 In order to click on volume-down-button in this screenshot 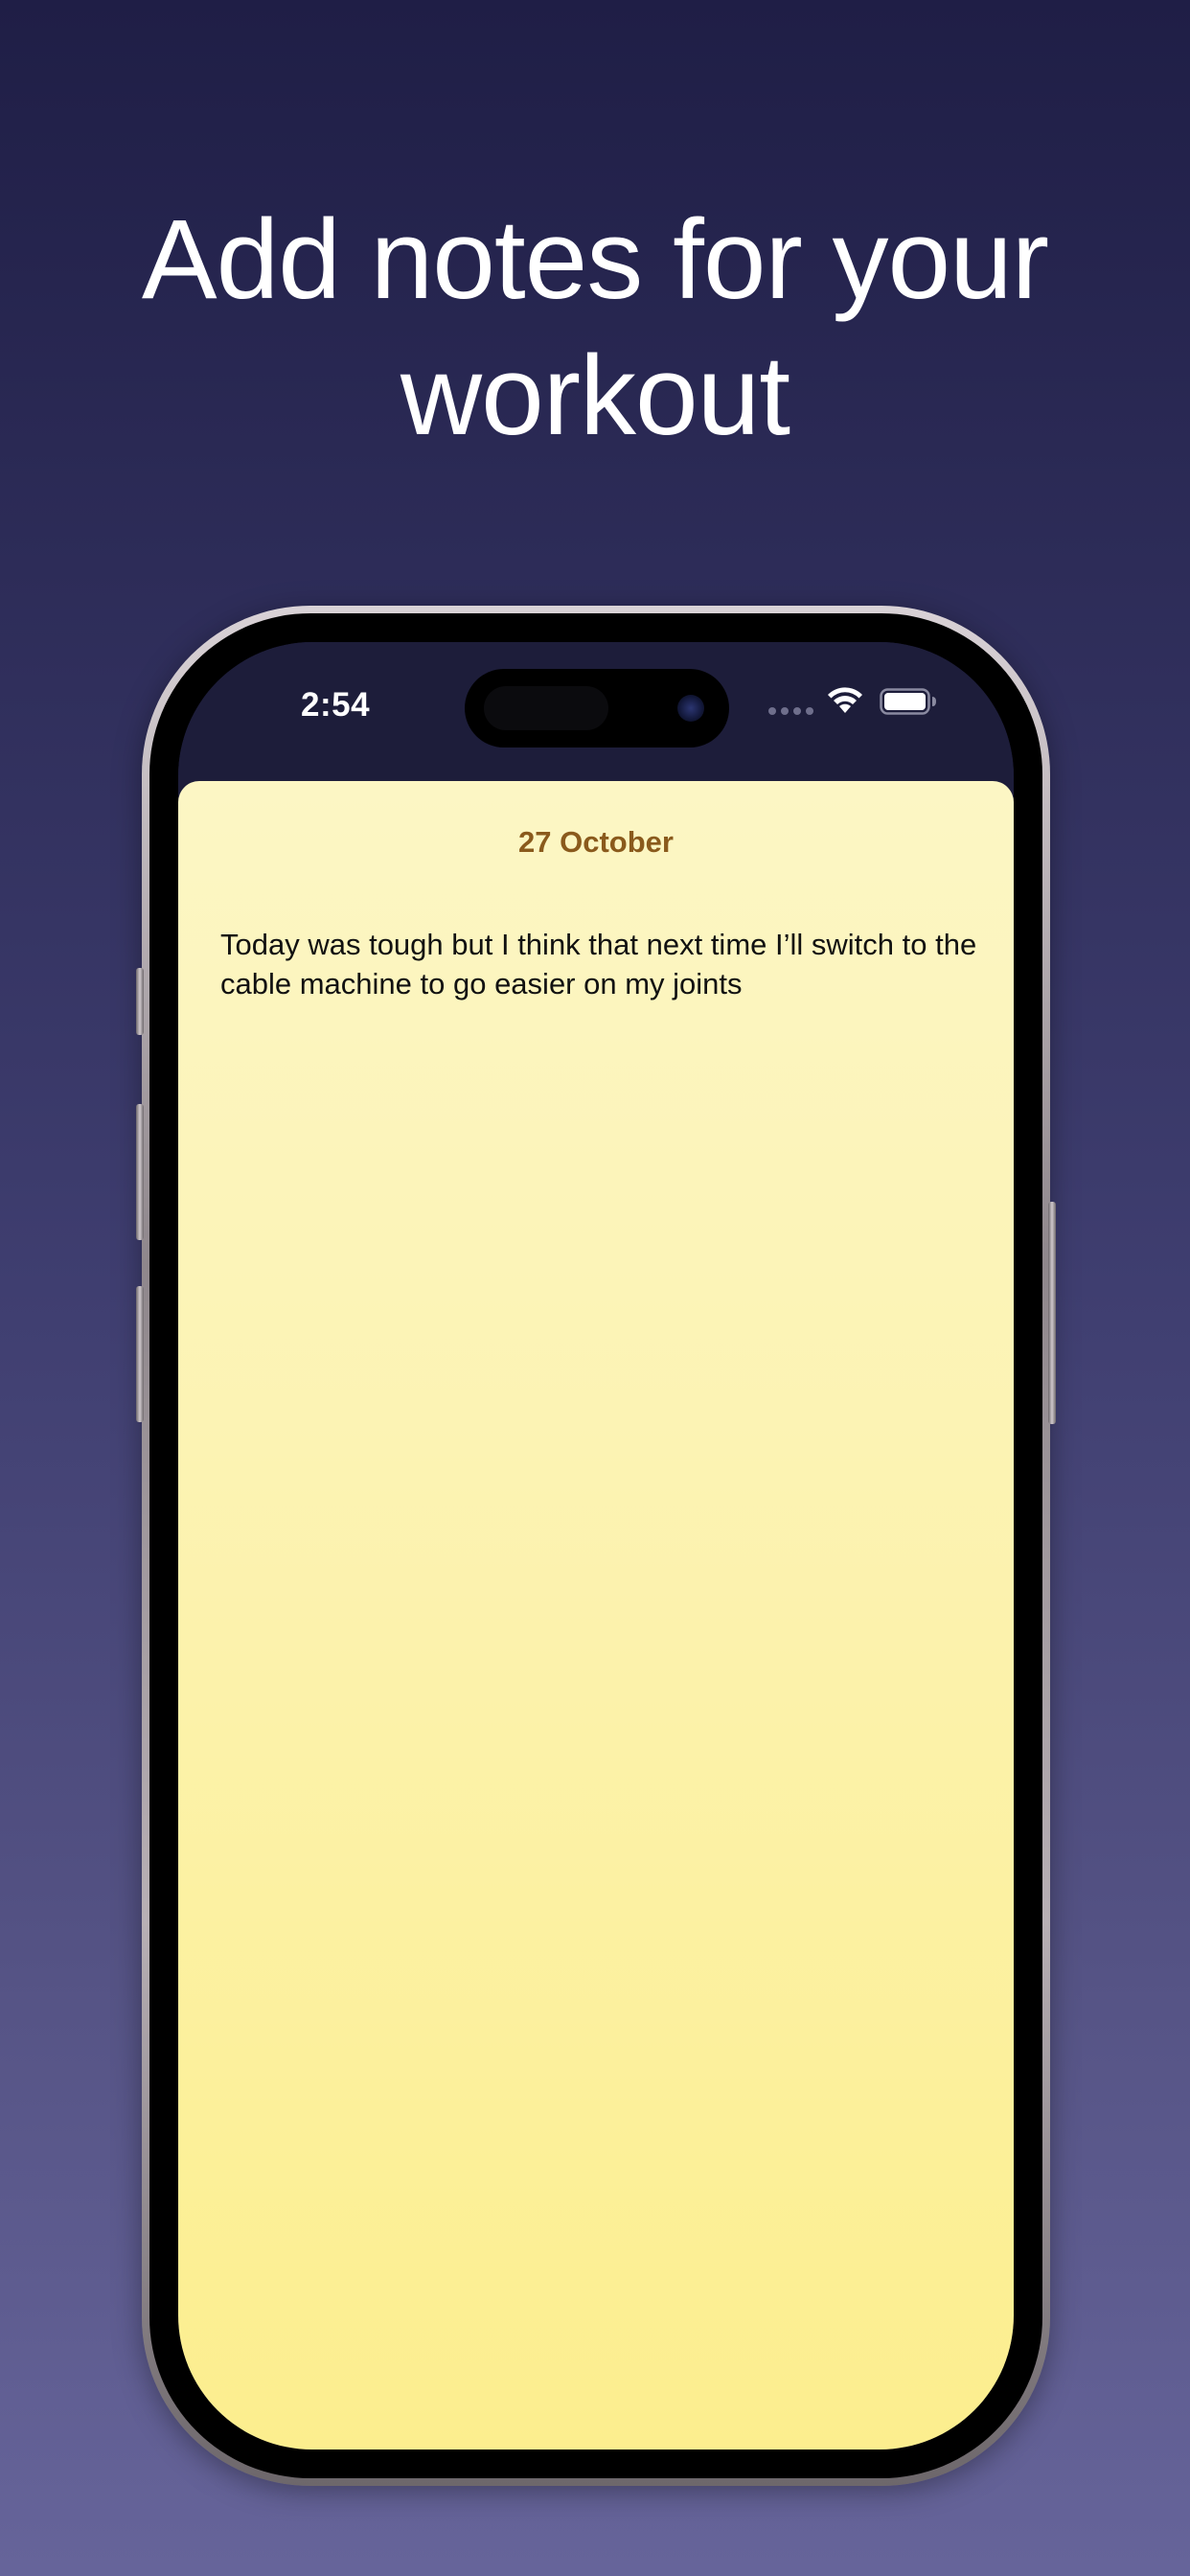, I will do `click(140, 1354)`.